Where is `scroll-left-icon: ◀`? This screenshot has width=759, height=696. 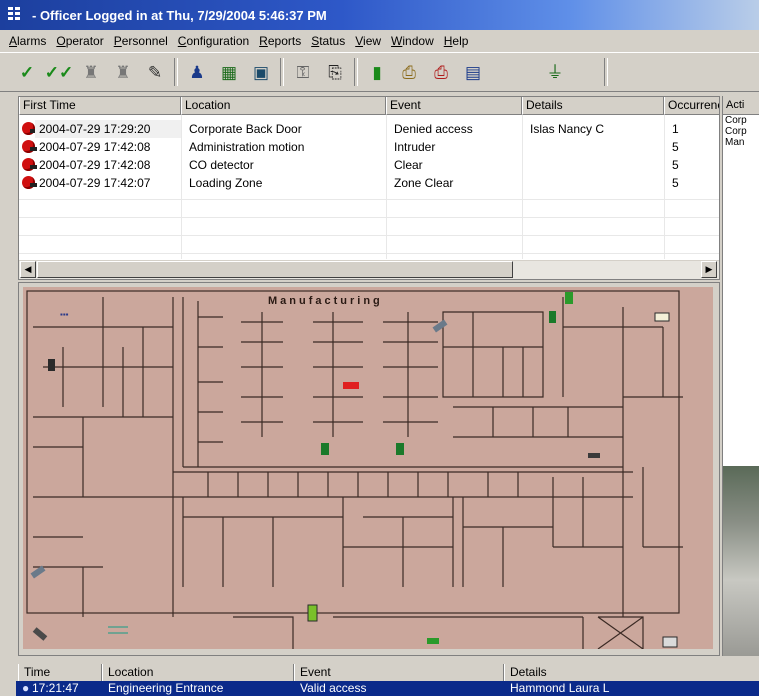
scroll-left-icon: ◀ is located at coordinates (28, 269).